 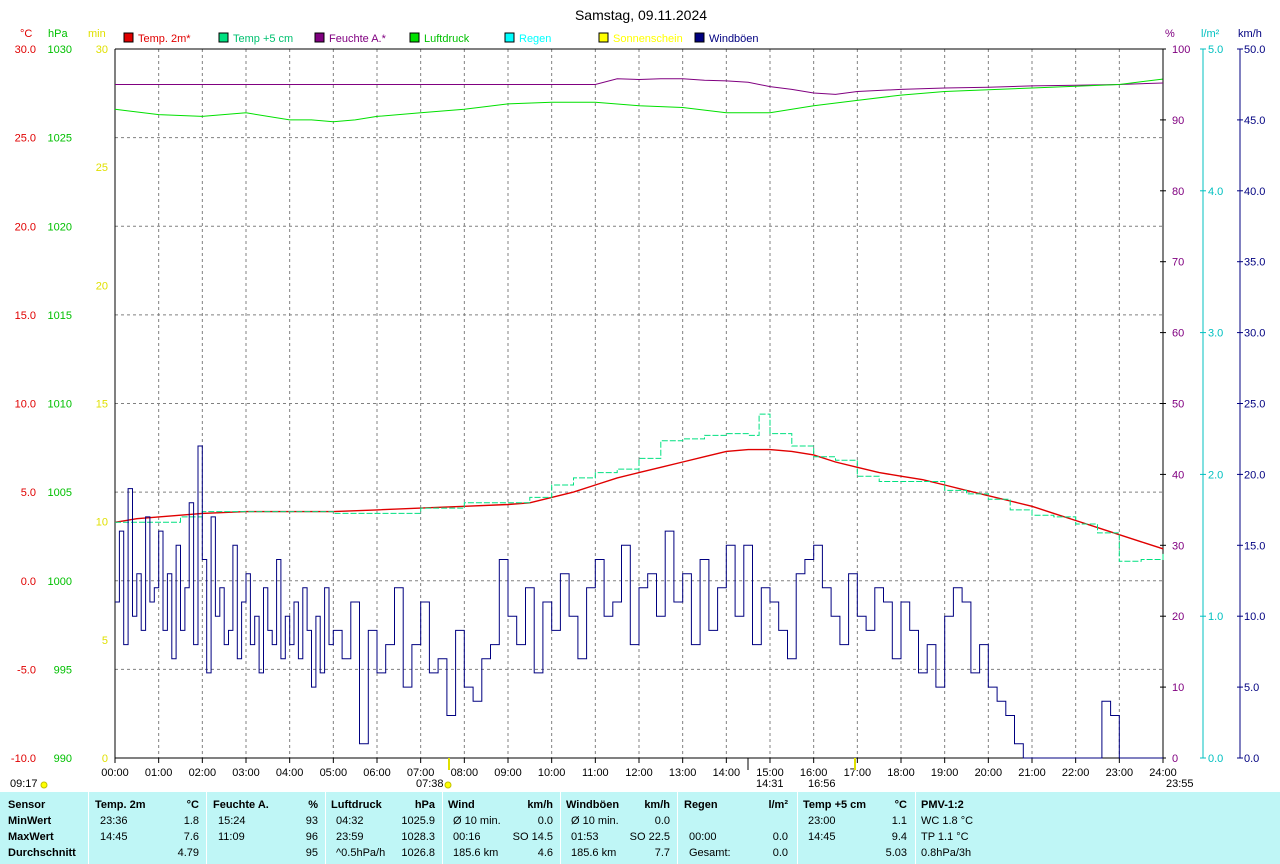 What do you see at coordinates (710, 853) in the screenshot?
I see `stats-regen-avg-label: Gesamt:` at bounding box center [710, 853].